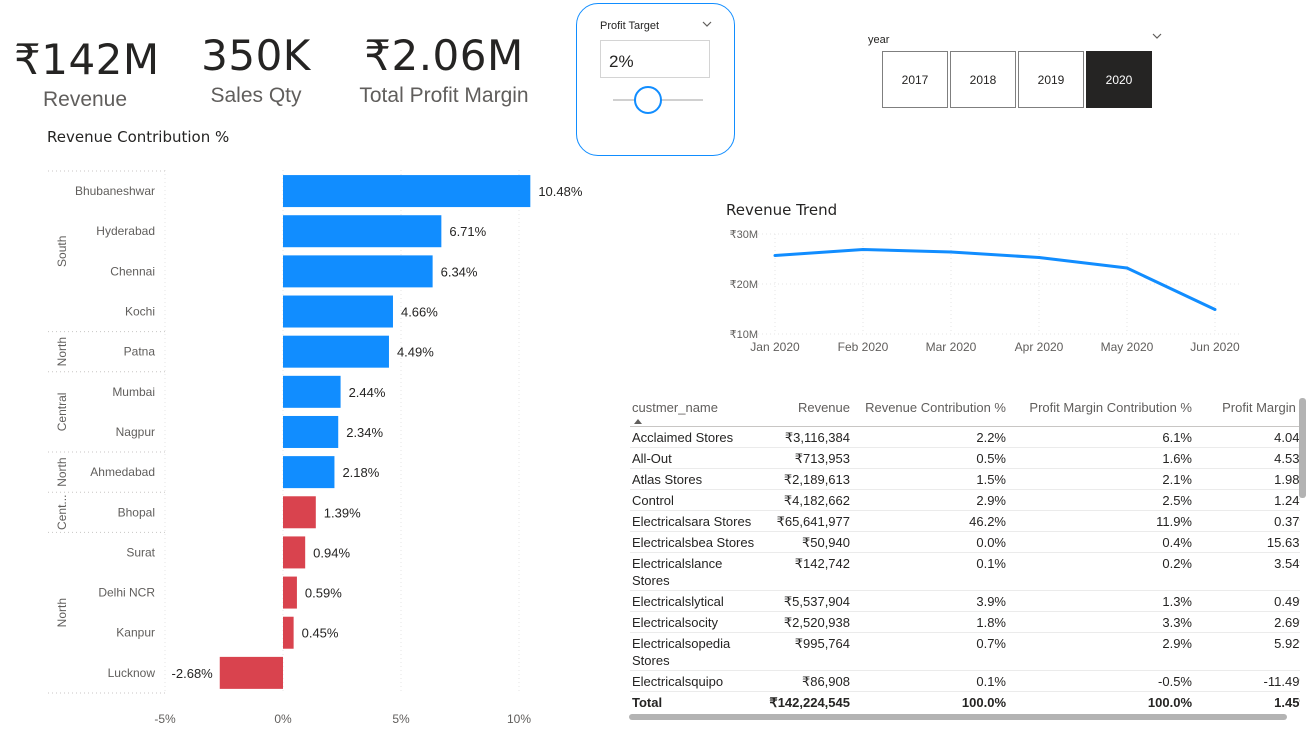 Image resolution: width=1309 pixels, height=735 pixels. Describe the element at coordinates (965, 622) in the screenshot. I see `table-row: Electricalsocity₹2,520,9381.8%3.3%2.69%` at that location.